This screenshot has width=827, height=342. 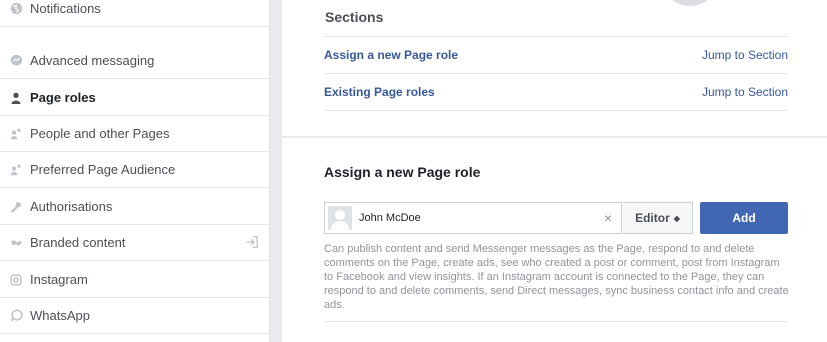 What do you see at coordinates (480, 218) in the screenshot?
I see `person-name-value: John McDoe` at bounding box center [480, 218].